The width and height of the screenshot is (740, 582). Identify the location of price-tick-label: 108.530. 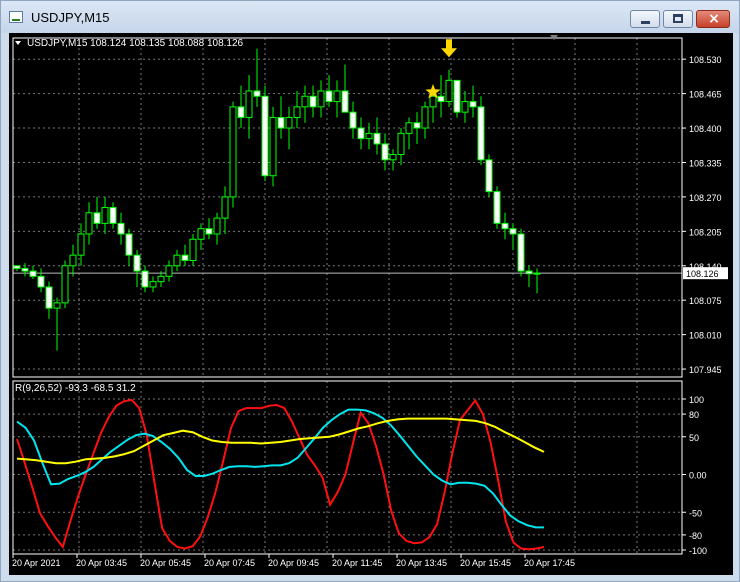
(705, 60).